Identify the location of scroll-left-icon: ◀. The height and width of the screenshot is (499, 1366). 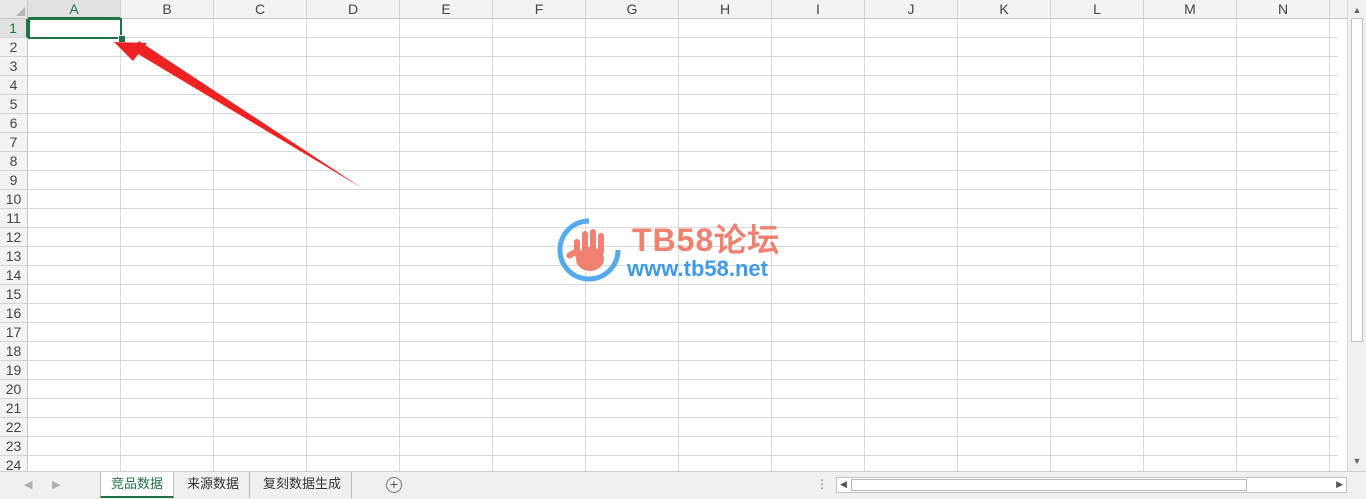
(843, 484).